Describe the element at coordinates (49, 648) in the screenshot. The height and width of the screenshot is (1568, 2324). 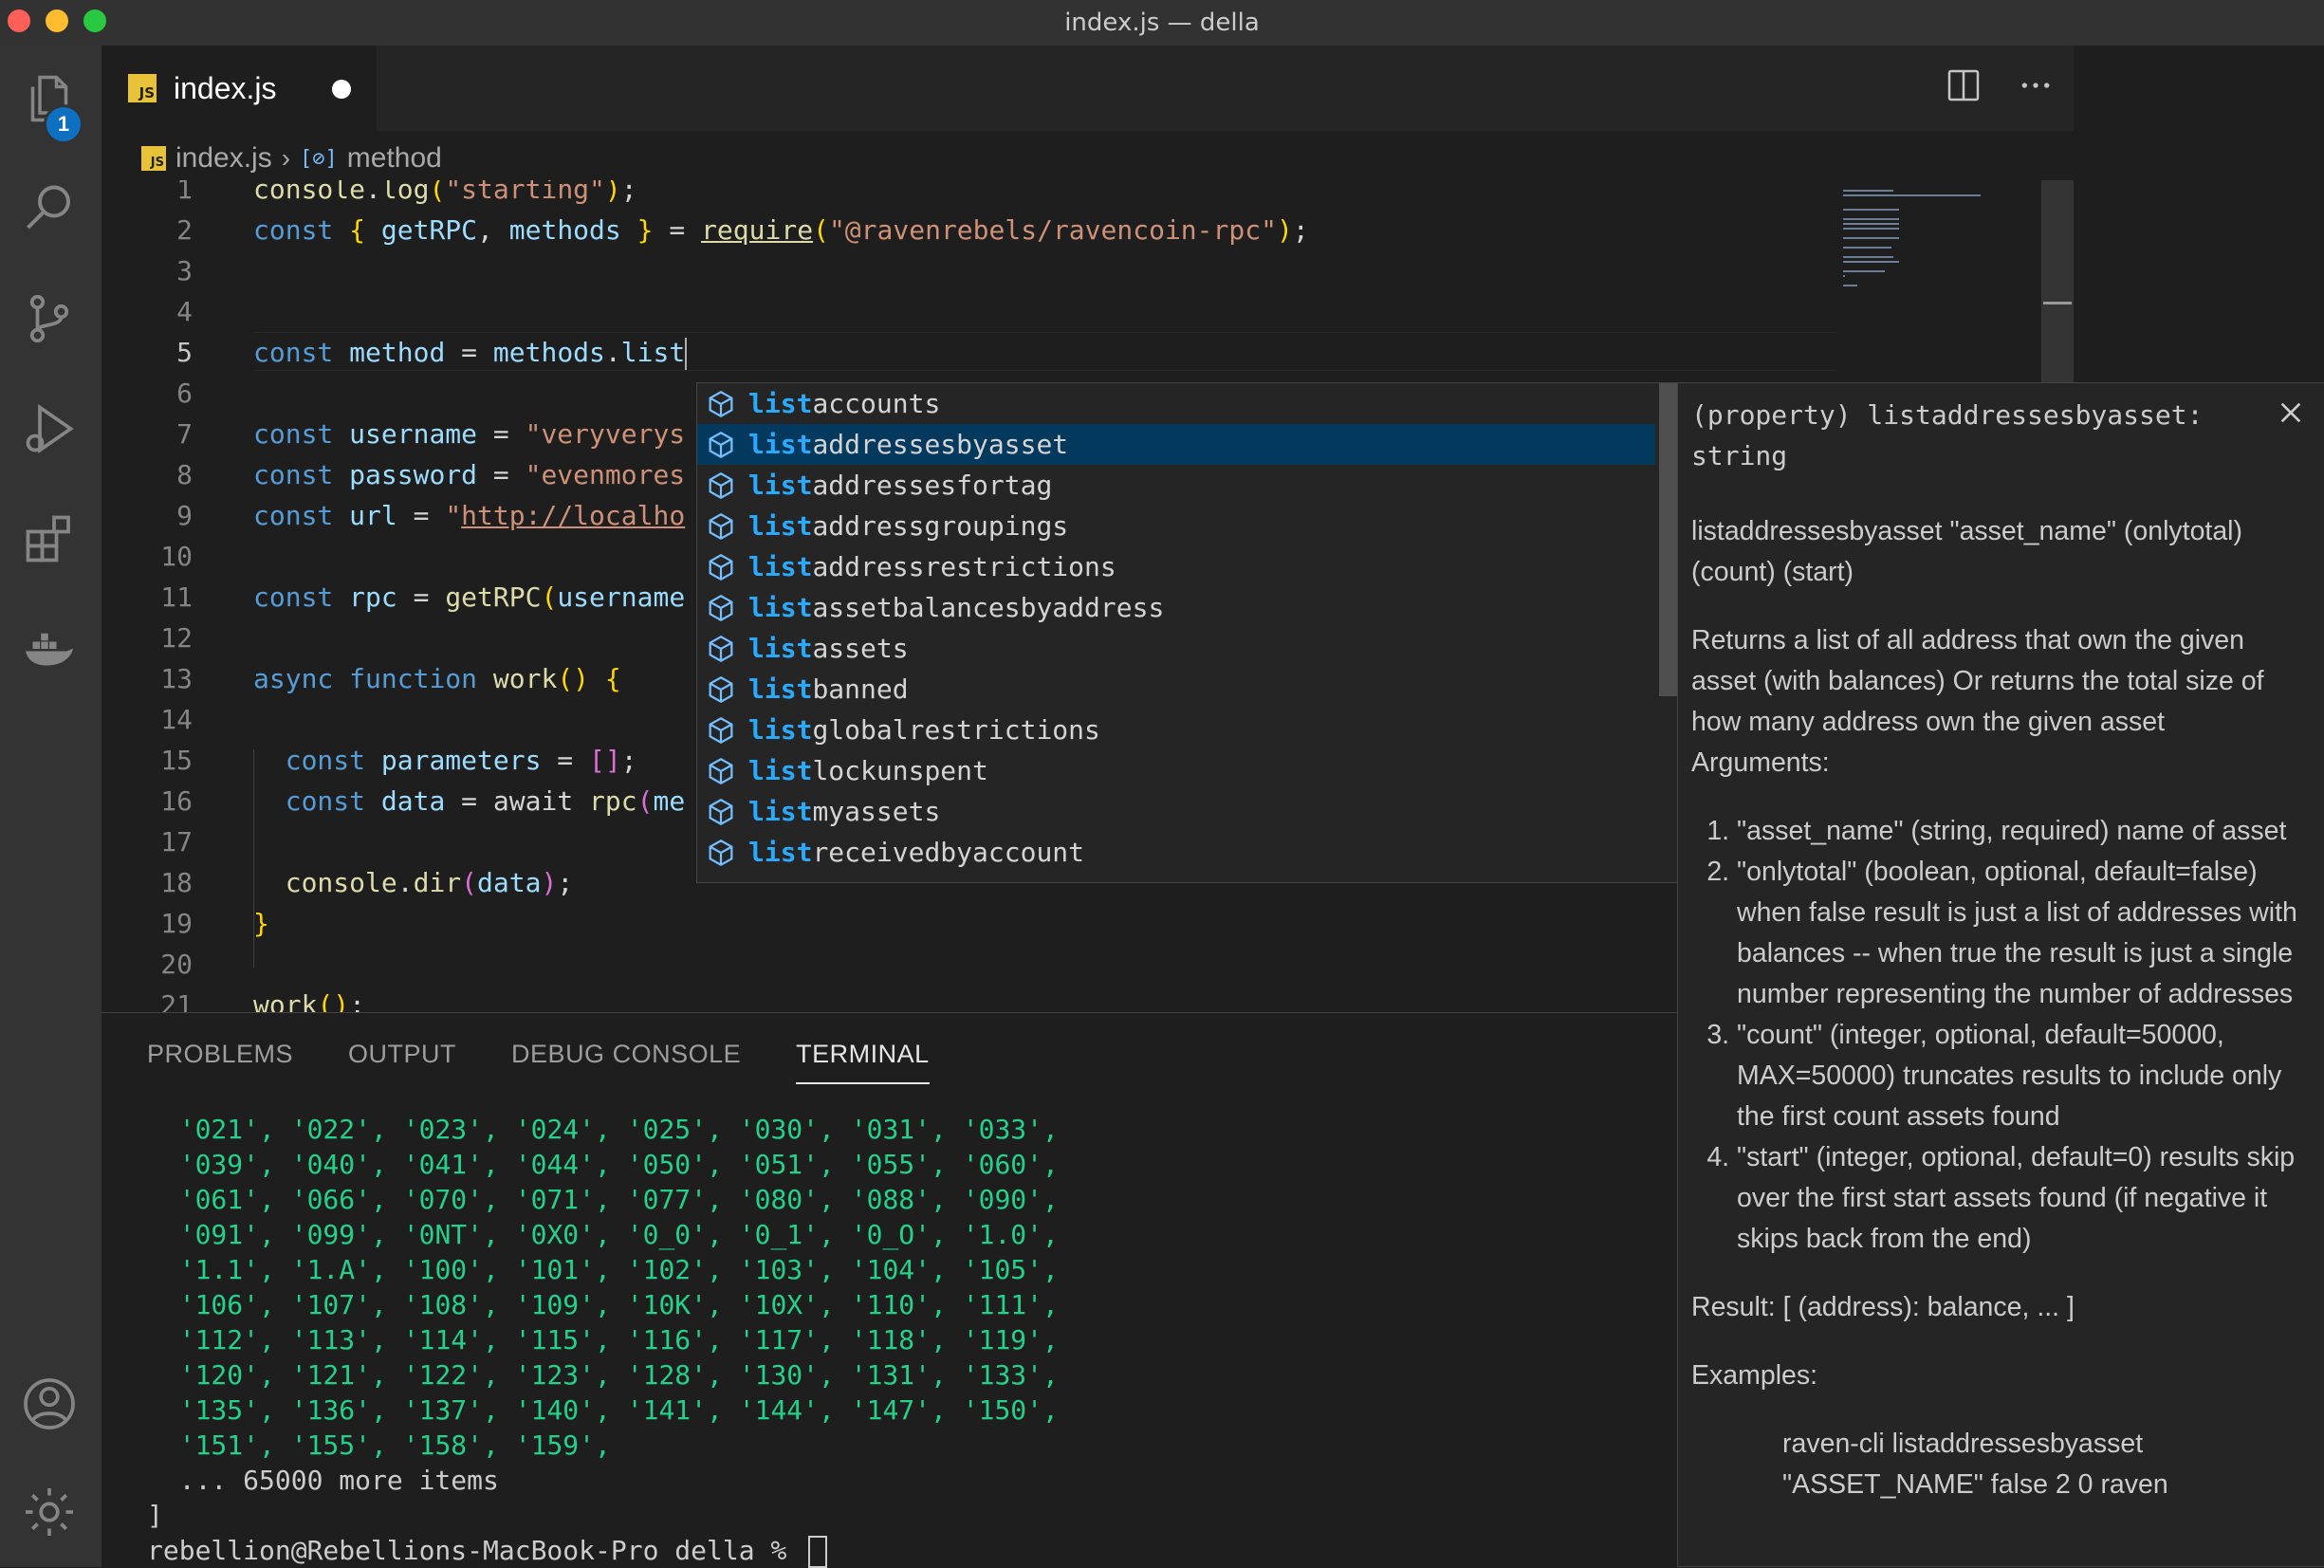
I see `docker-icon` at that location.